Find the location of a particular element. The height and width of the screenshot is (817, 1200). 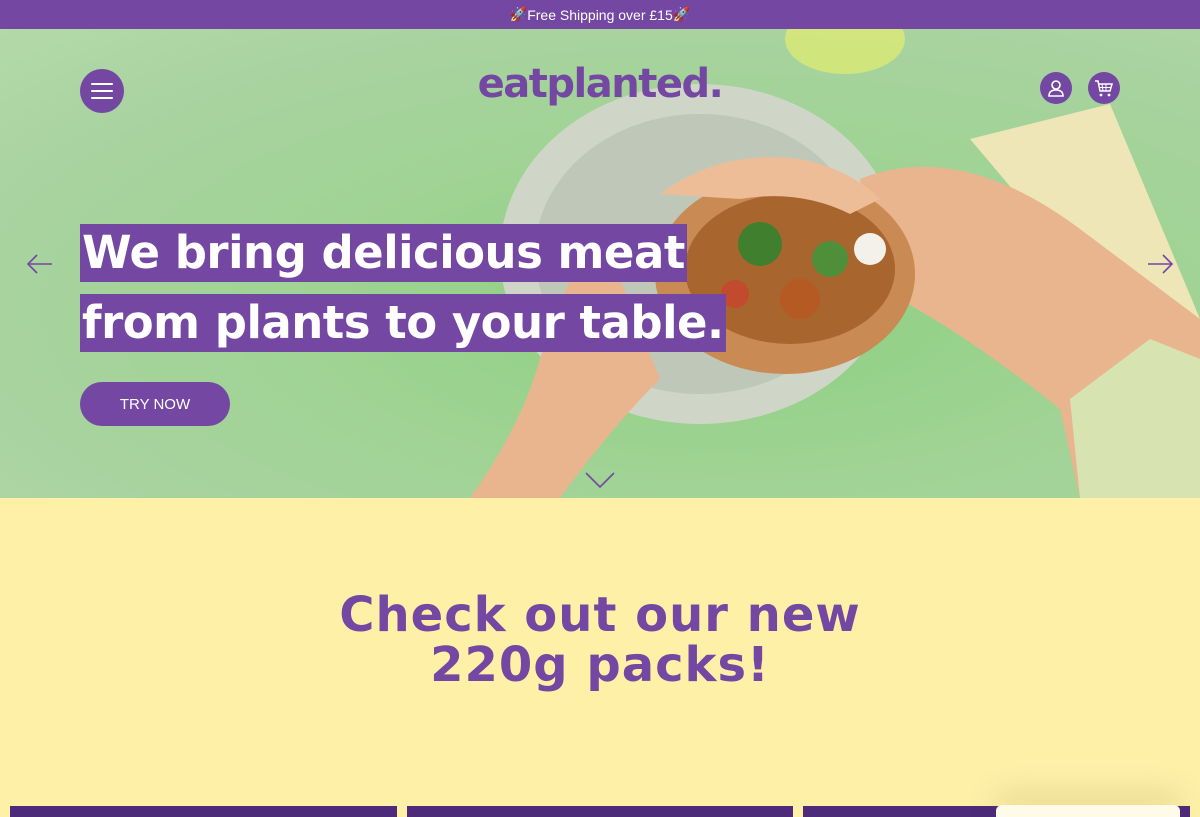

chevron-down-icon is located at coordinates (600, 480).